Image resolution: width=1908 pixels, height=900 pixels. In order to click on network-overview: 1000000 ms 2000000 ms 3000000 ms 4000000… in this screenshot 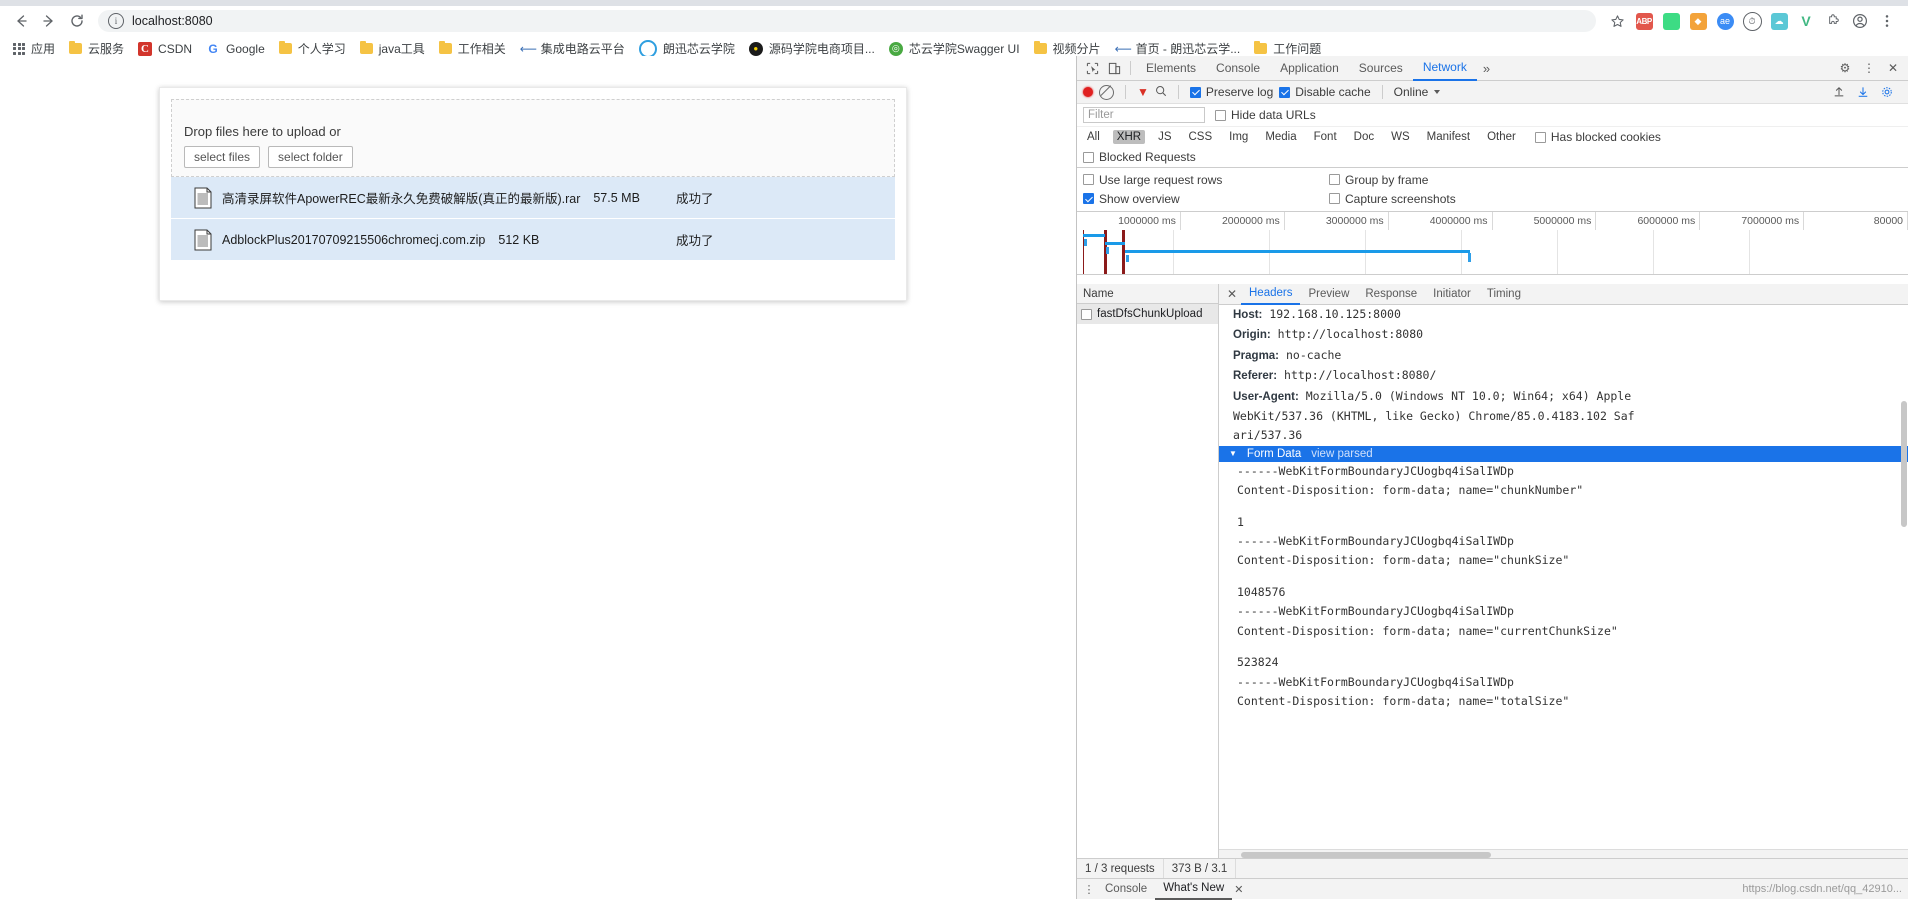, I will do `click(1492, 243)`.